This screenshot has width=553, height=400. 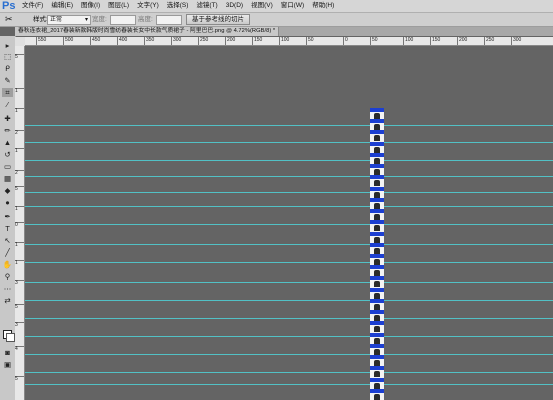 What do you see at coordinates (7, 130) in the screenshot?
I see `brush-icon: ✏` at bounding box center [7, 130].